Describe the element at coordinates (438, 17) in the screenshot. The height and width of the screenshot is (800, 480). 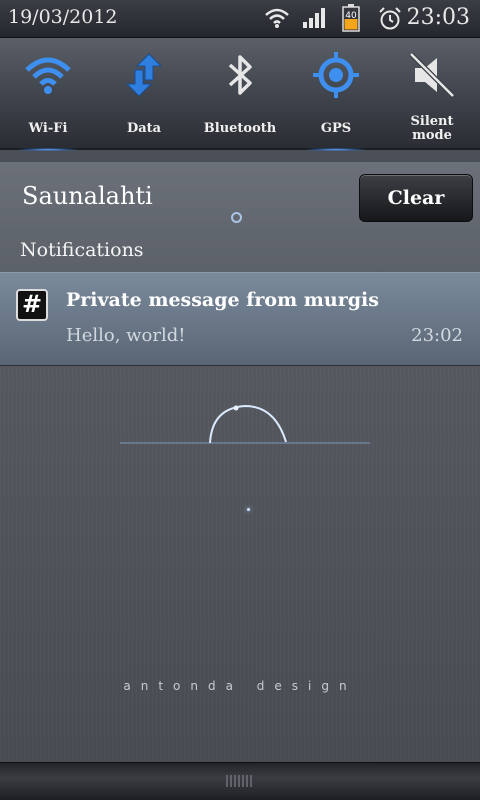
I see `status-time: 23:03` at that location.